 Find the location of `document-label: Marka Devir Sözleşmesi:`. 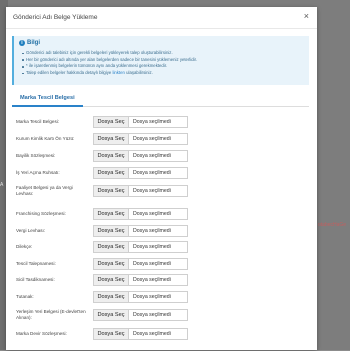

document-label: Marka Devir Sözleşmesi: is located at coordinates (41, 333).